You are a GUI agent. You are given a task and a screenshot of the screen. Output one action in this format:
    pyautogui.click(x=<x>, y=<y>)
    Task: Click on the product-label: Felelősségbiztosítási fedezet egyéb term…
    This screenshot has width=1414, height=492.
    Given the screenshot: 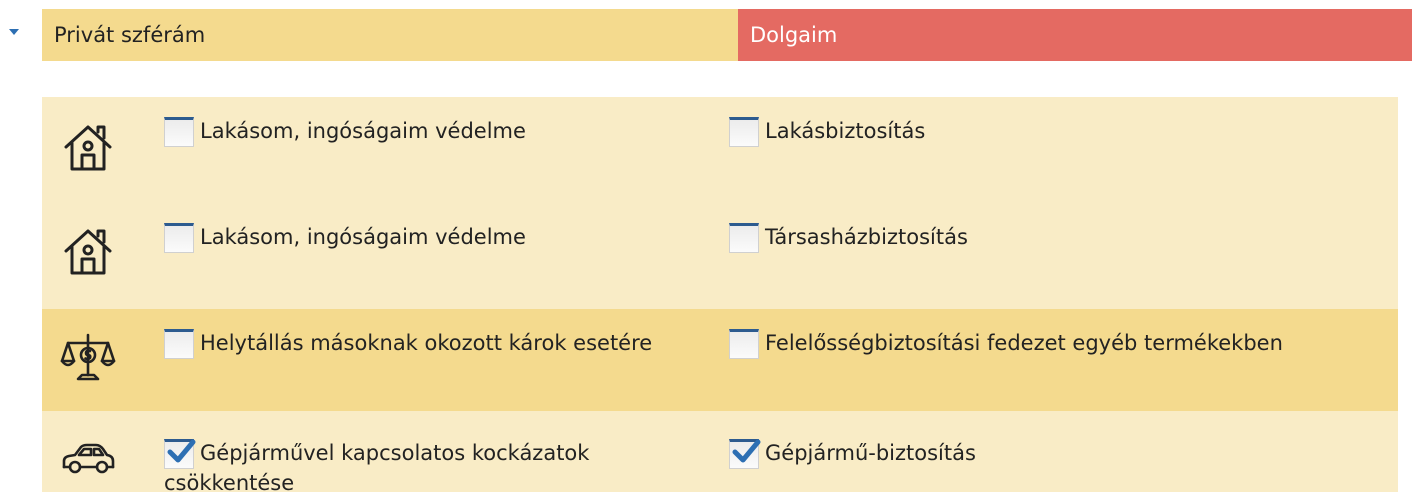 What is the action you would take?
    pyautogui.click(x=1024, y=343)
    